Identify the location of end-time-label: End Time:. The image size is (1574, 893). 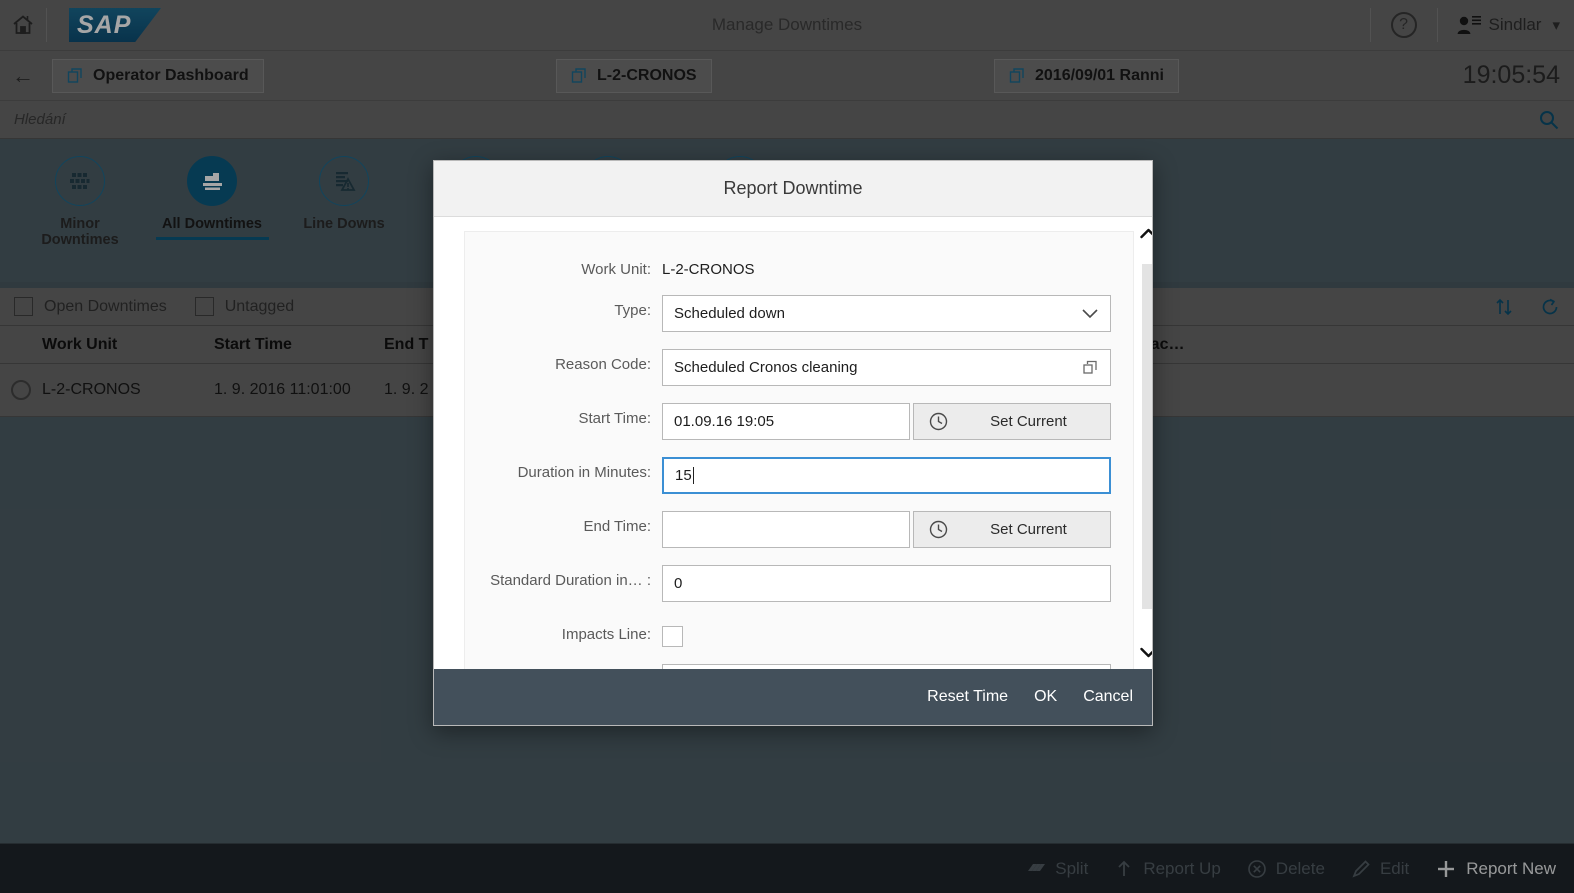
(617, 526).